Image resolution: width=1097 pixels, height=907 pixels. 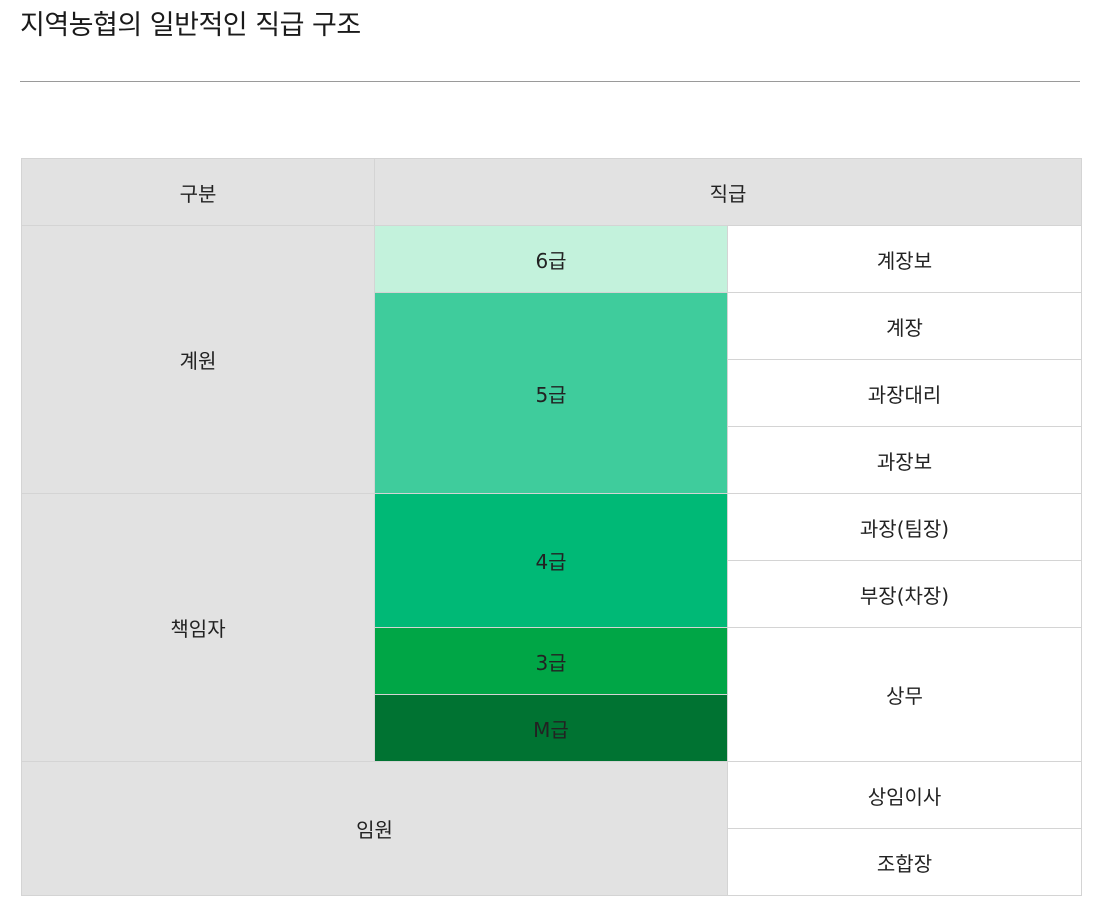 What do you see at coordinates (551, 560) in the screenshot?
I see `grade-4: 4급` at bounding box center [551, 560].